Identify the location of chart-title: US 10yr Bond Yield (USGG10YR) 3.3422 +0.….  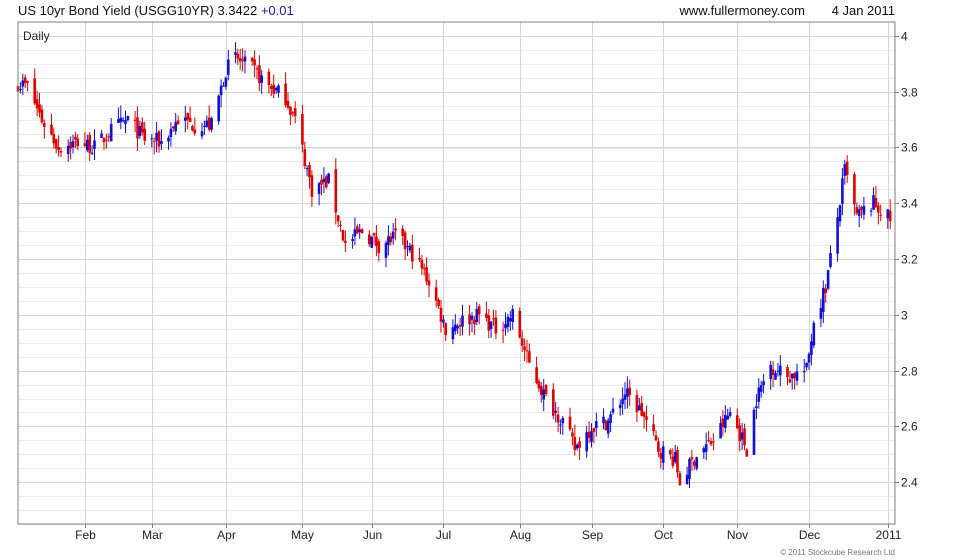
(156, 10).